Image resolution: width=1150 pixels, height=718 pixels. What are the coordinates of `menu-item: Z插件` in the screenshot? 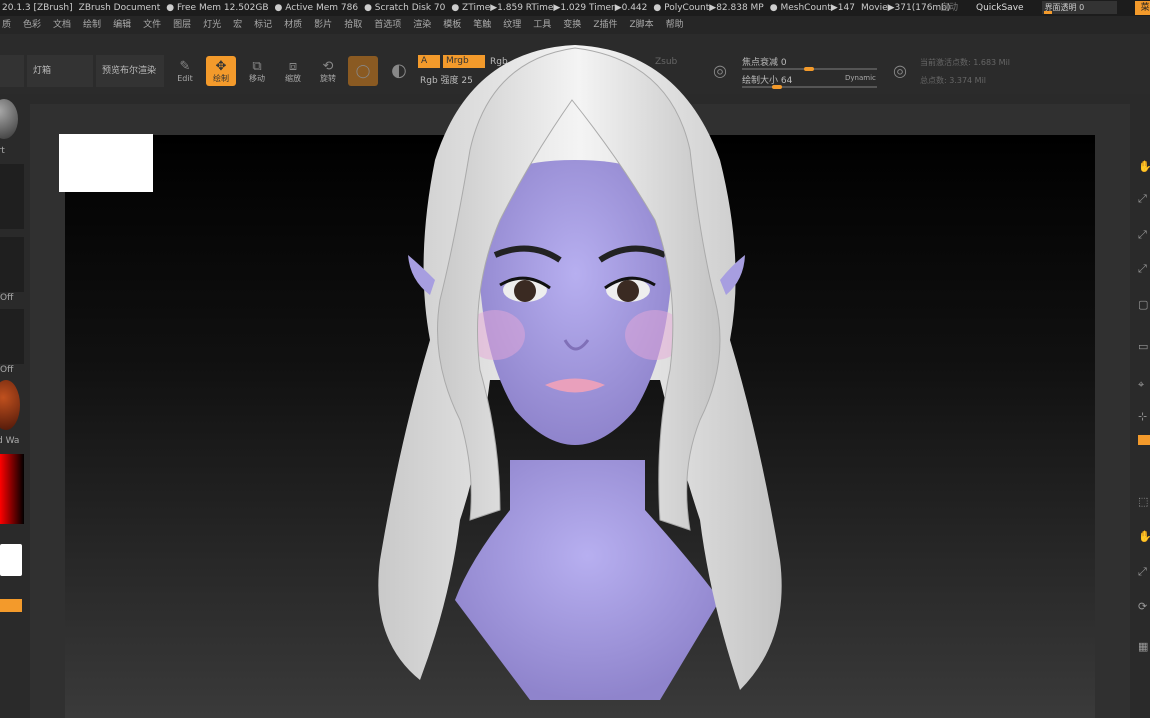 It's located at (605, 25).